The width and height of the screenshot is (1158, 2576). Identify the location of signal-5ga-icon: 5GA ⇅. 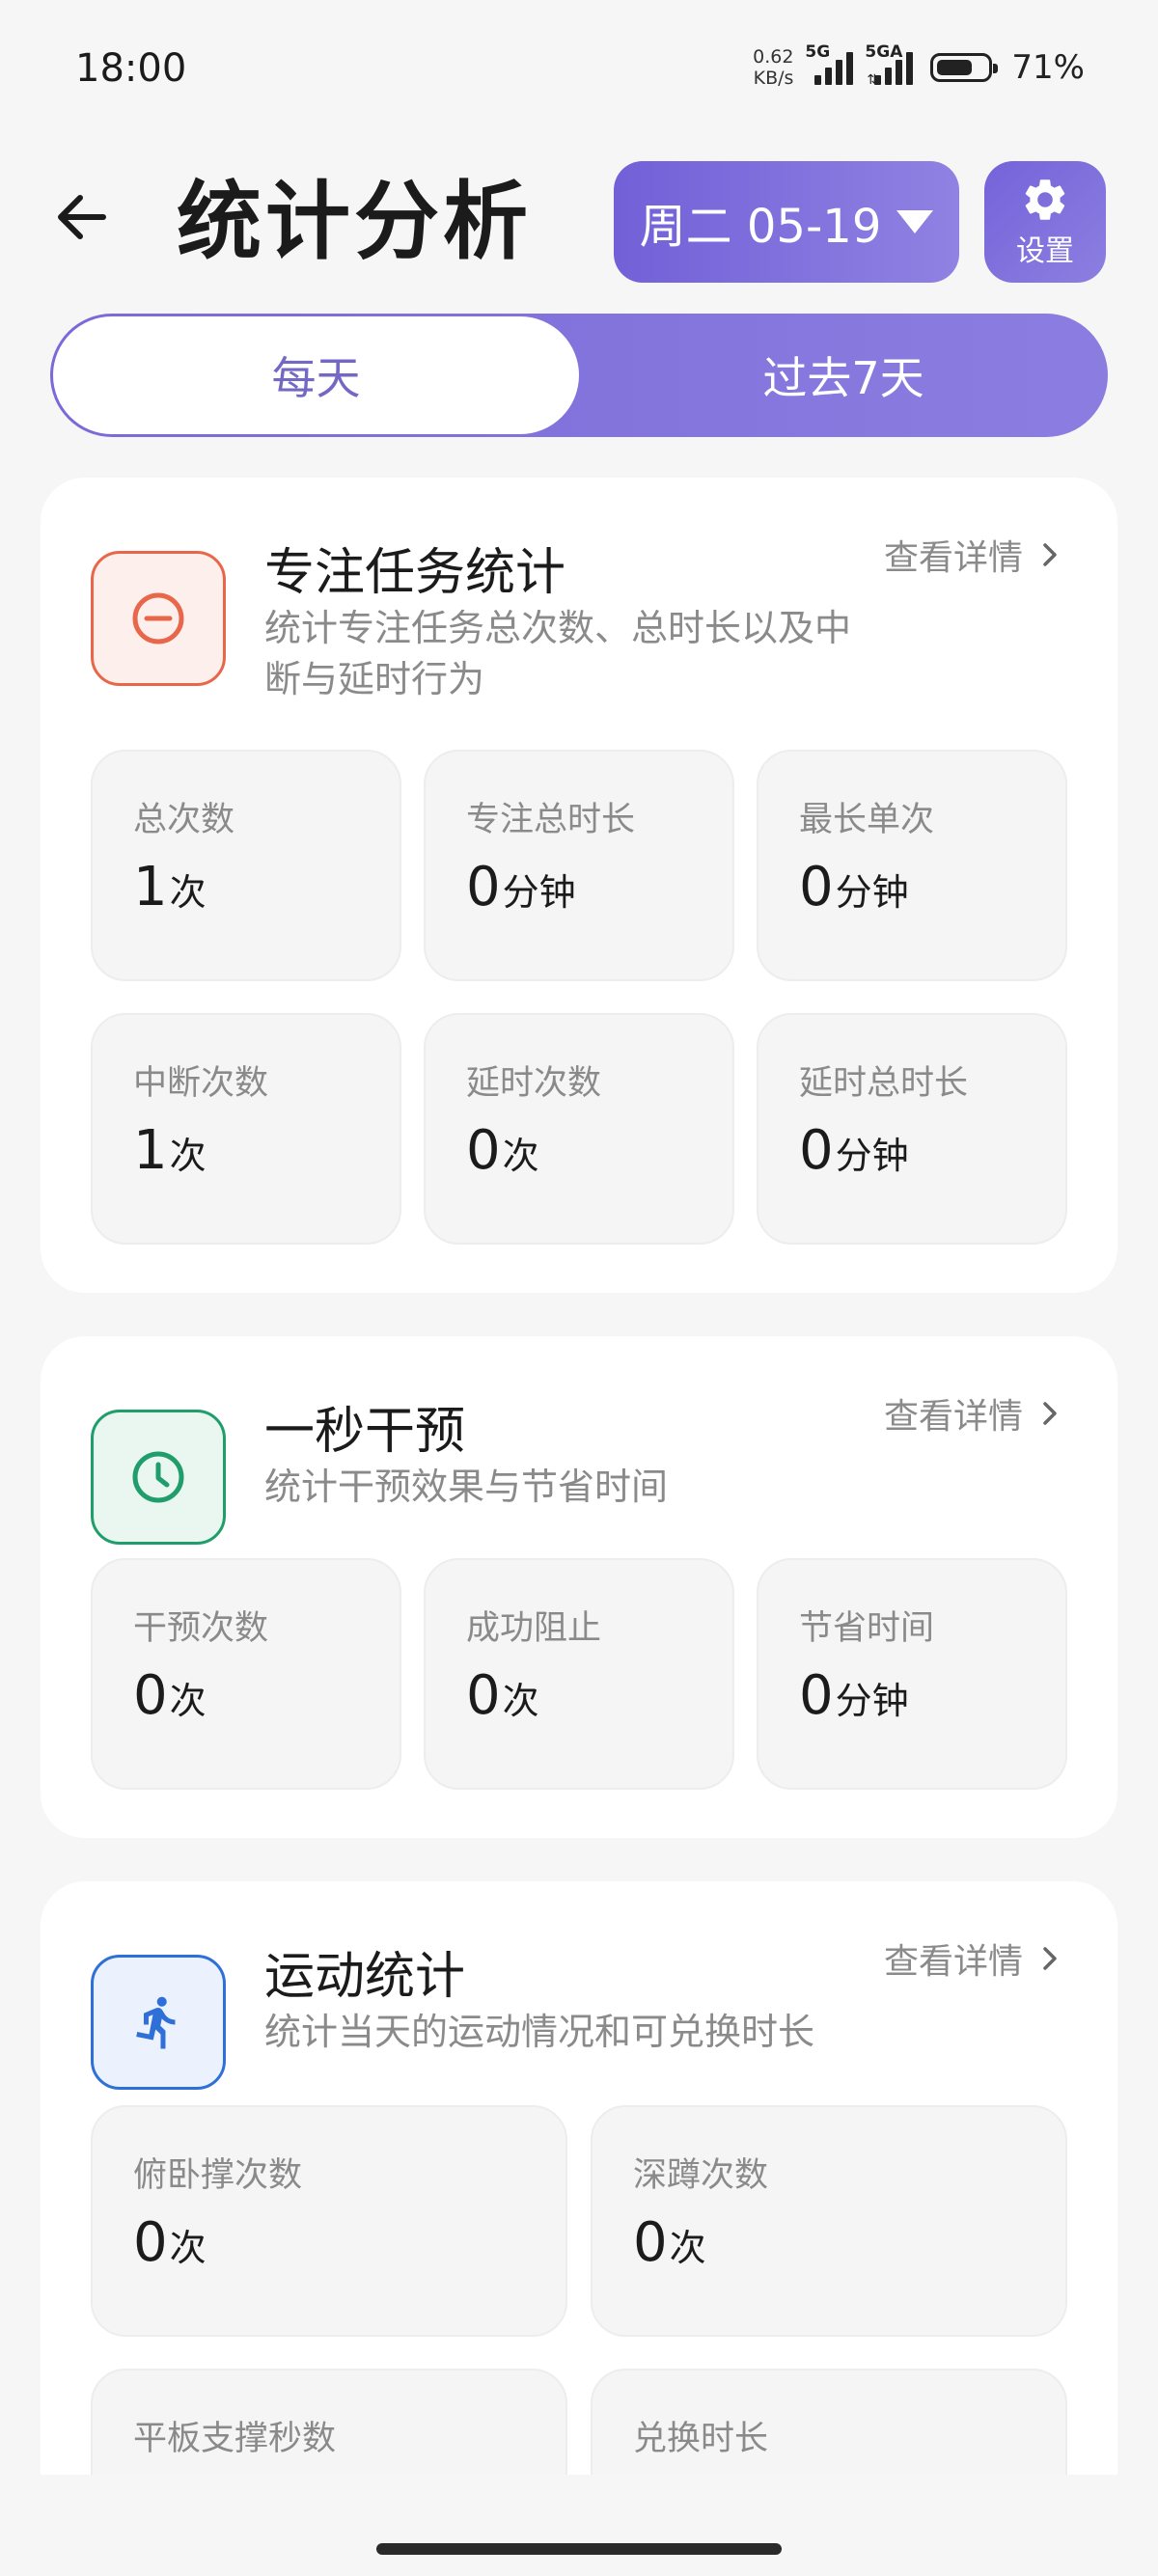
(889, 65).